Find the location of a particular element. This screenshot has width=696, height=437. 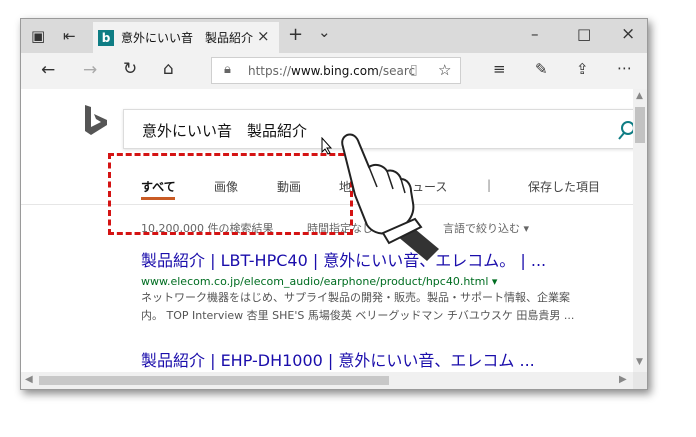

address-text: https://www.bing.com/searc is located at coordinates (333, 71).